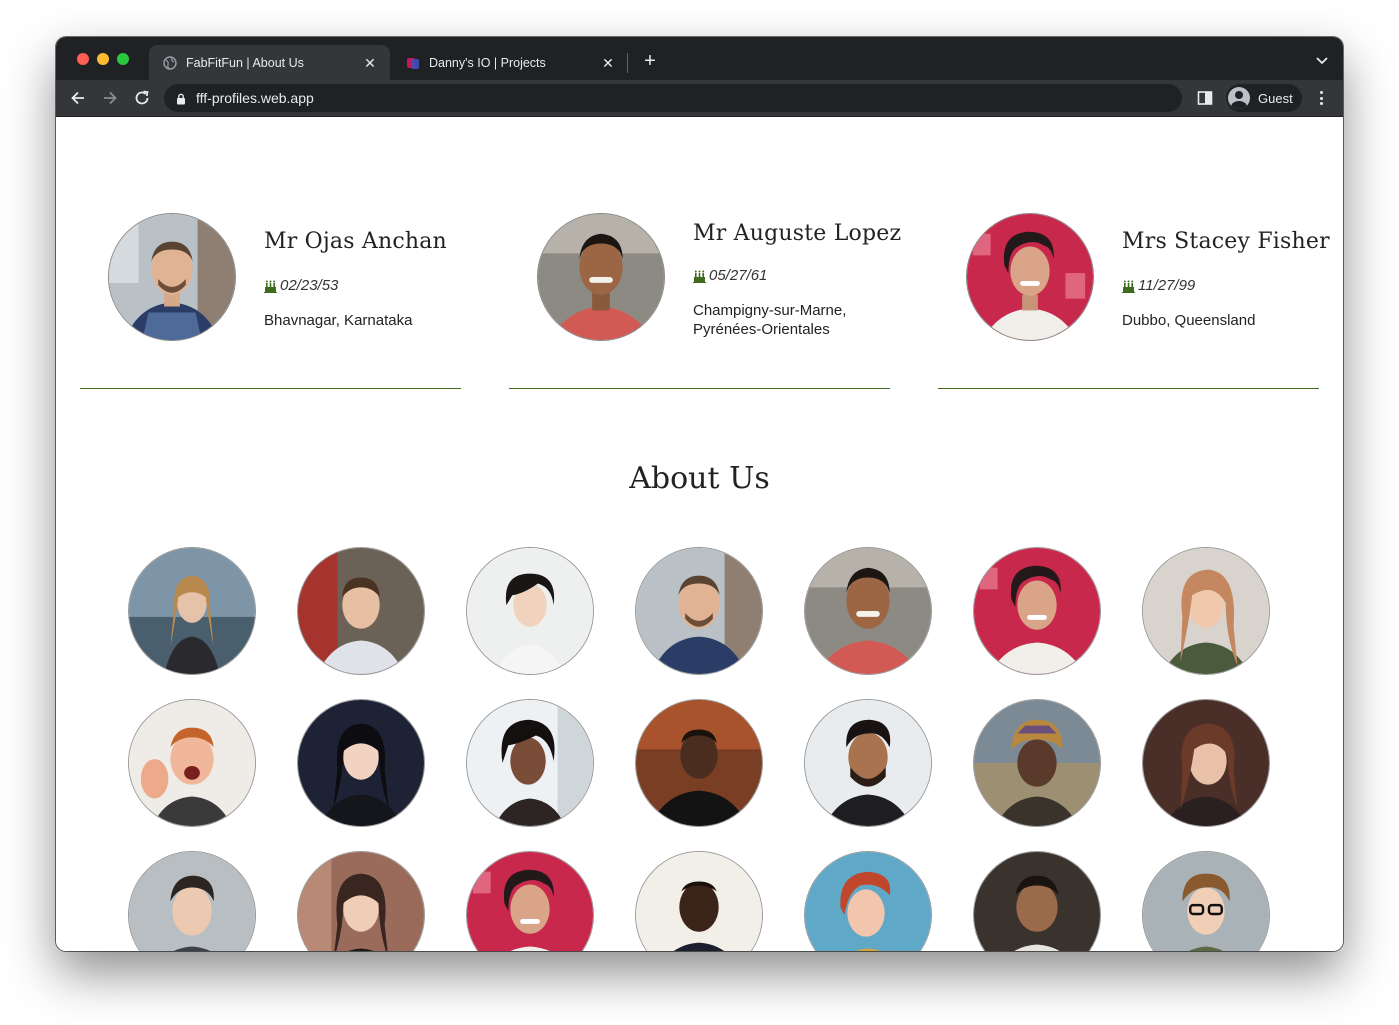  I want to click on profile-location: Champigny-sur-Marne, Pyrénées-Orientales, so click(770, 320).